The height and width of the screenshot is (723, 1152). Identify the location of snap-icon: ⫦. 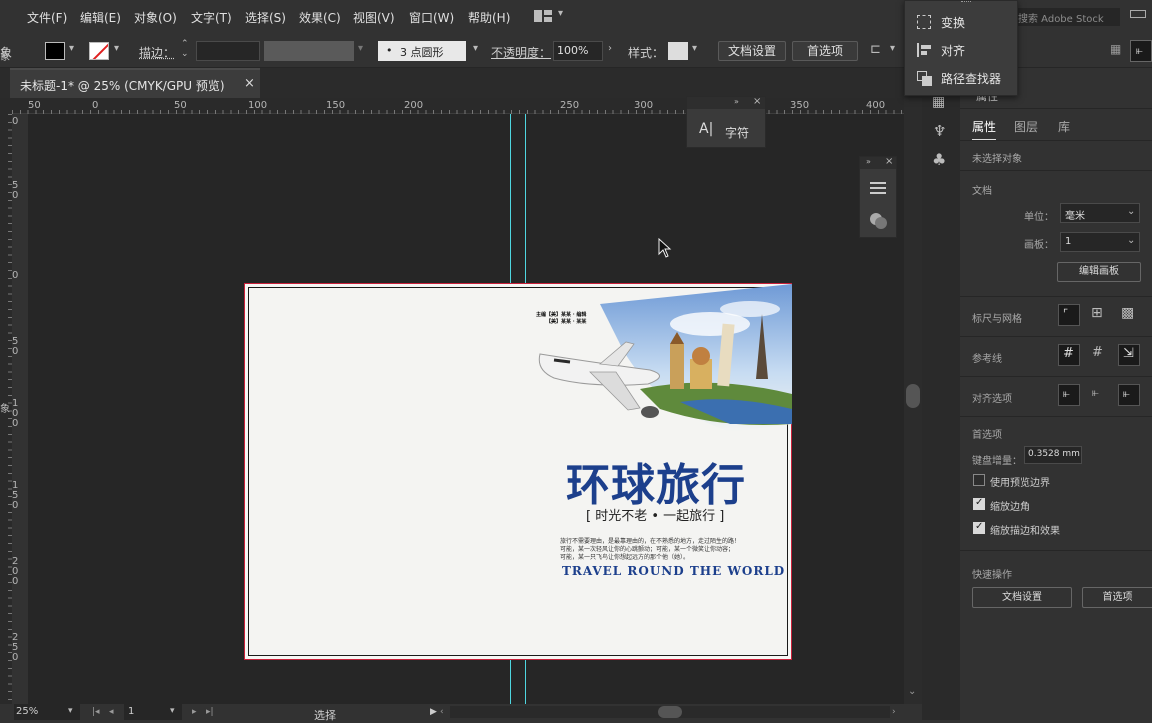
(1141, 51).